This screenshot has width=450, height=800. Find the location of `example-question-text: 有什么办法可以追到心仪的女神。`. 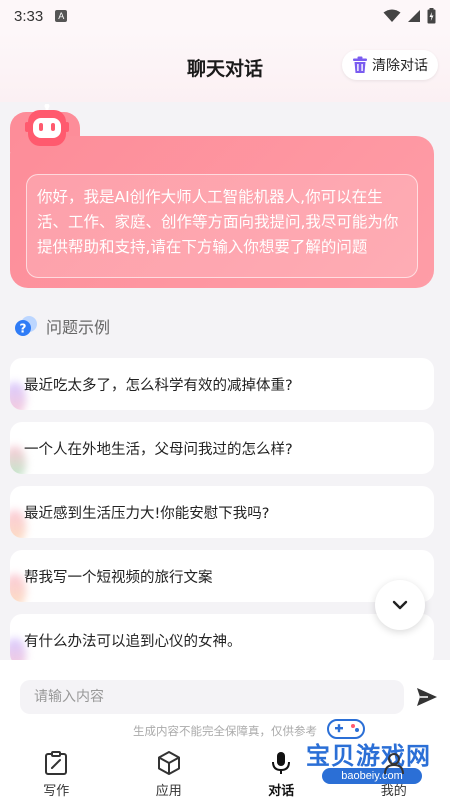

example-question-text: 有什么办法可以追到心仪的女神。 is located at coordinates (133, 641).